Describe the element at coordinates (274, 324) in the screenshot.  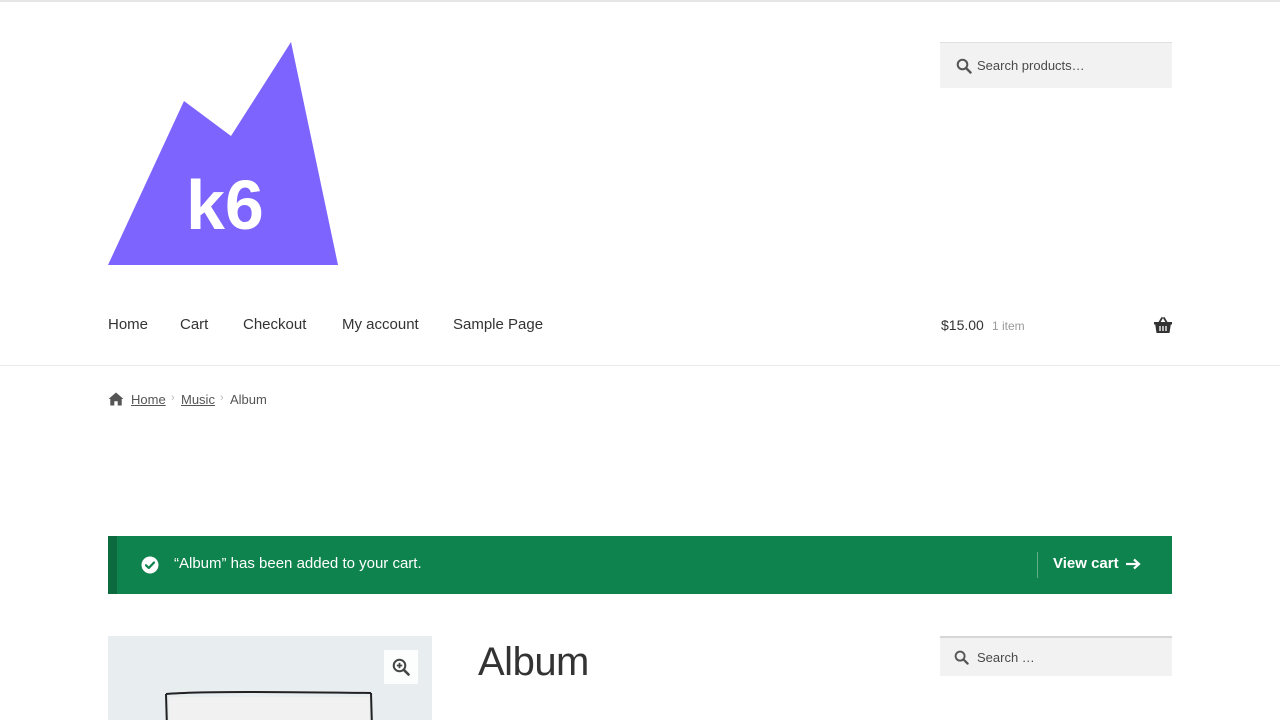
I see `nav-item-checkout: Checkout` at that location.